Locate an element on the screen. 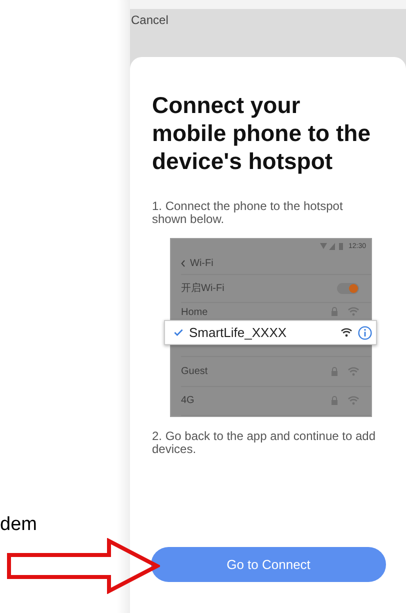 The image size is (406, 613). instruction-text: 1. Connect the phone to the hotspot shown below. is located at coordinates (248, 213).